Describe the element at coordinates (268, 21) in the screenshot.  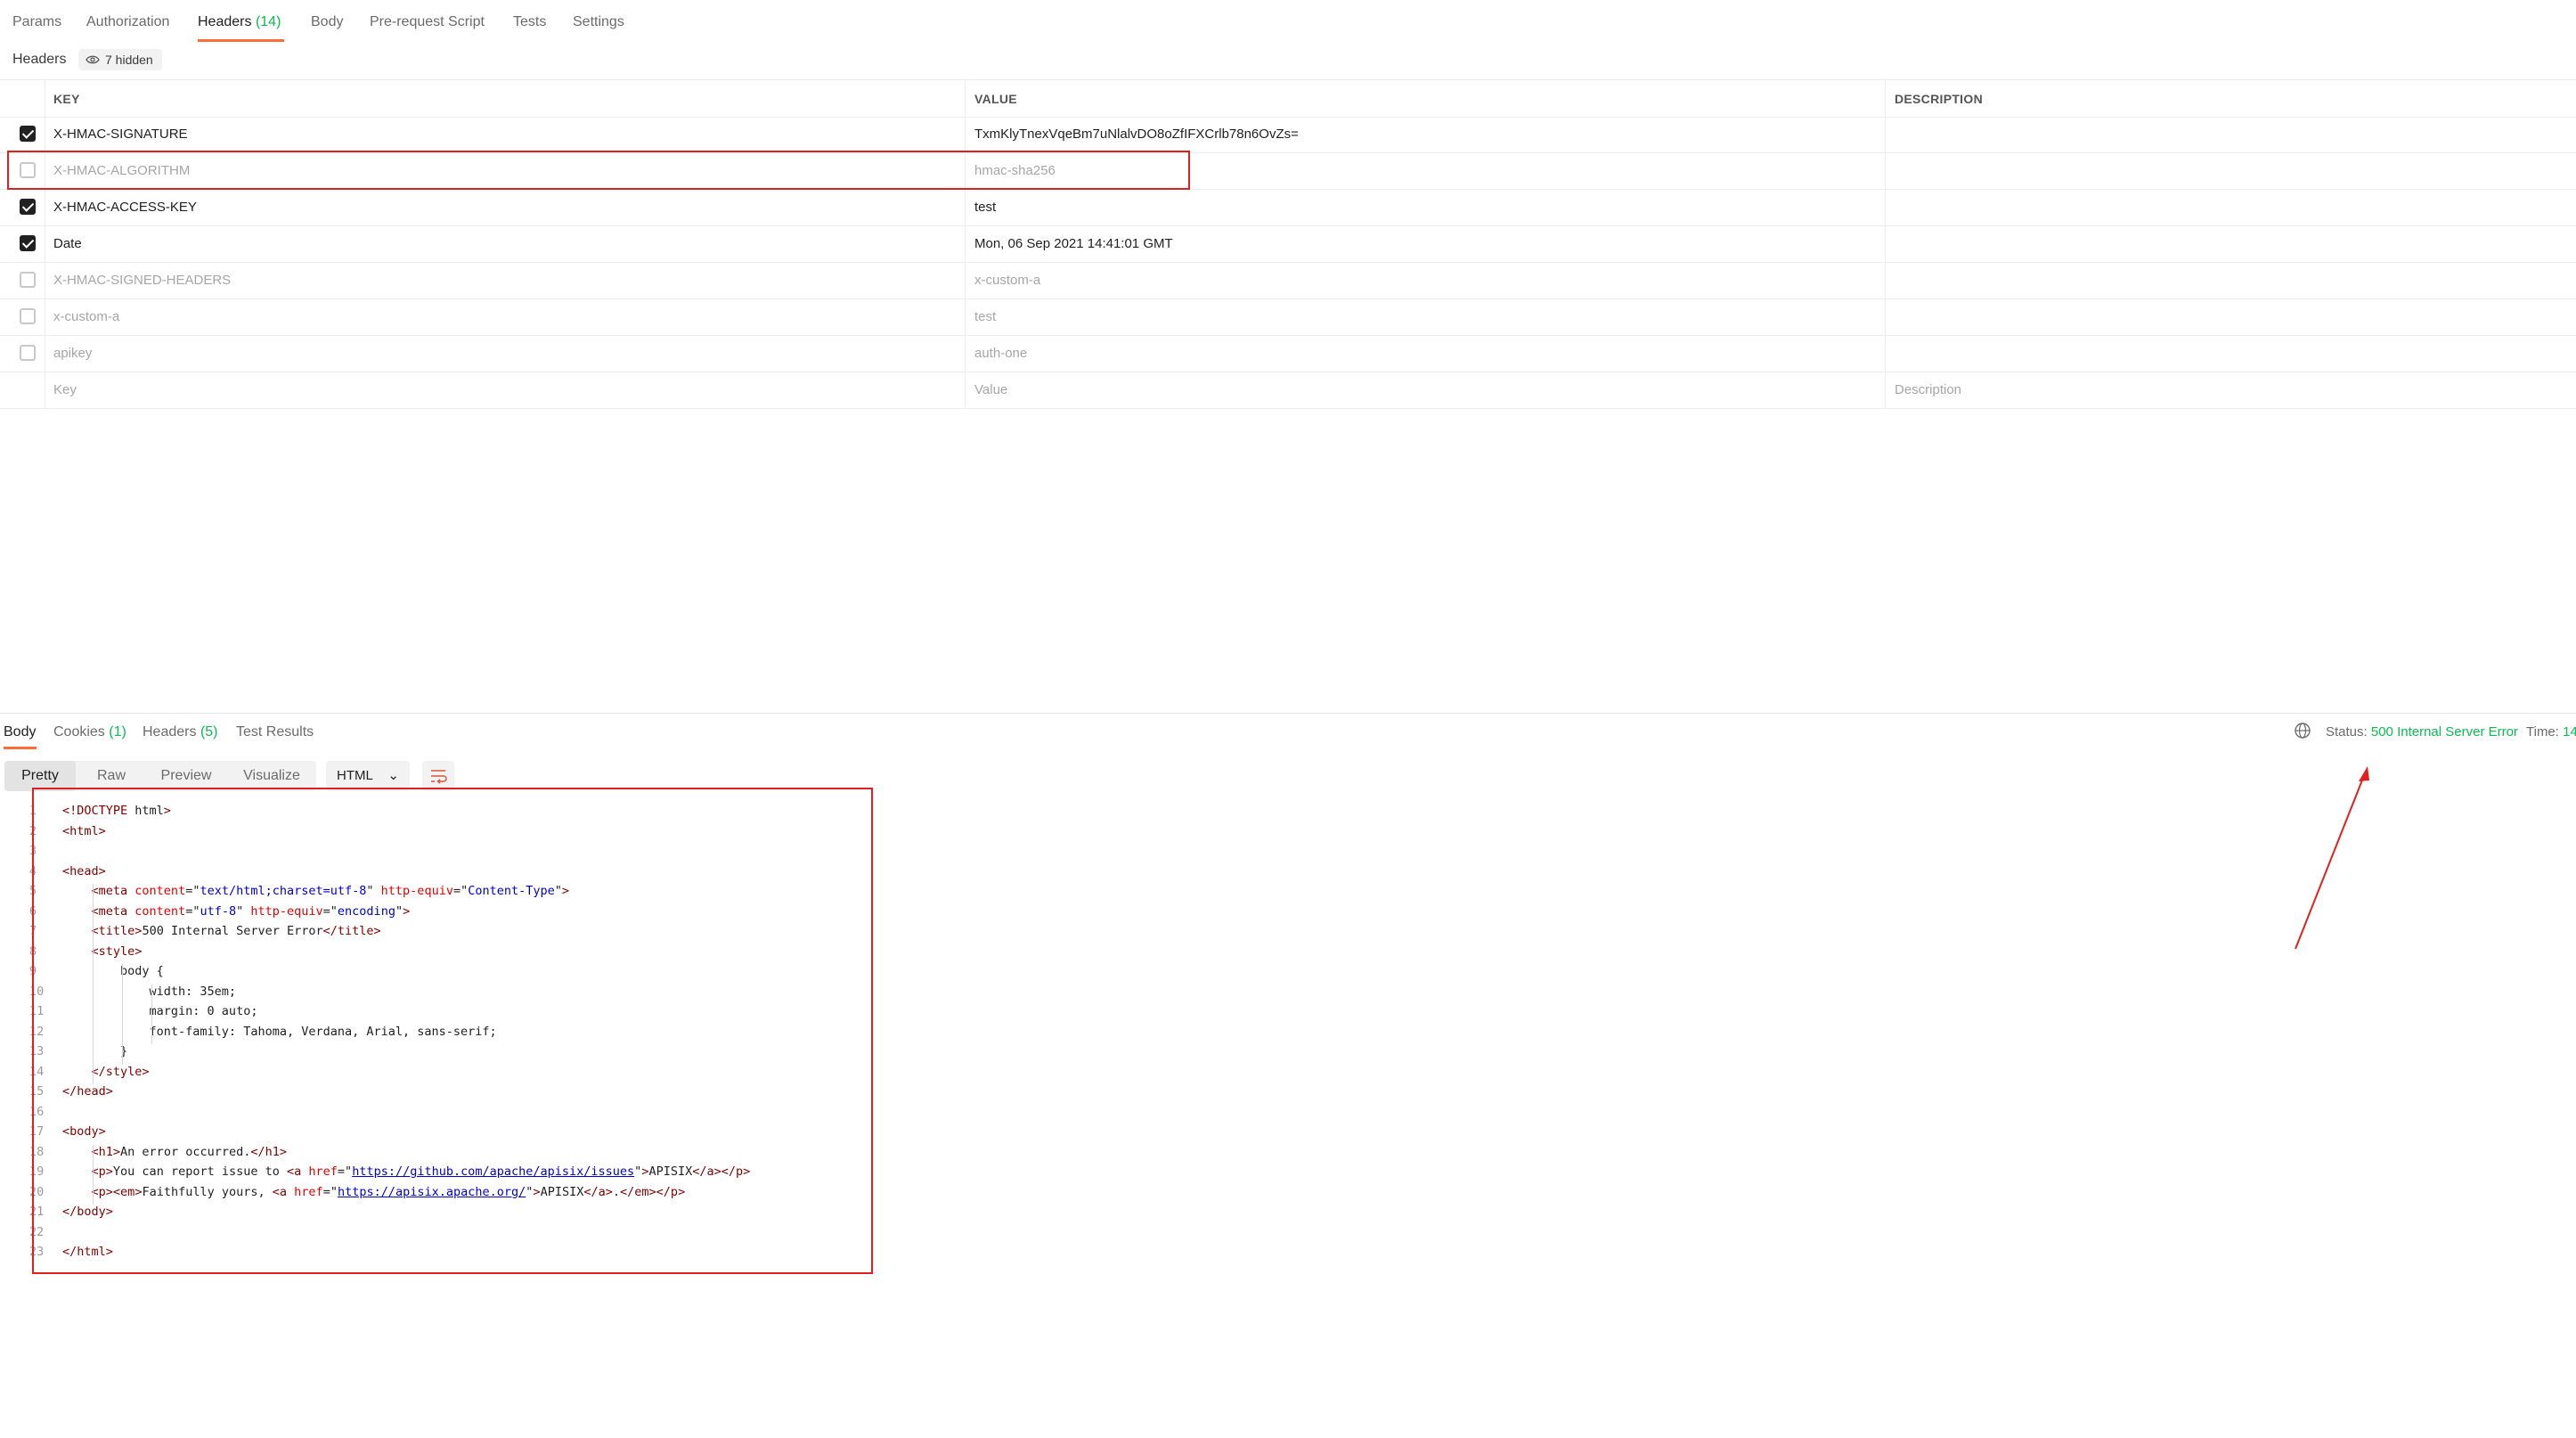
I see `tab-count: (14)` at that location.